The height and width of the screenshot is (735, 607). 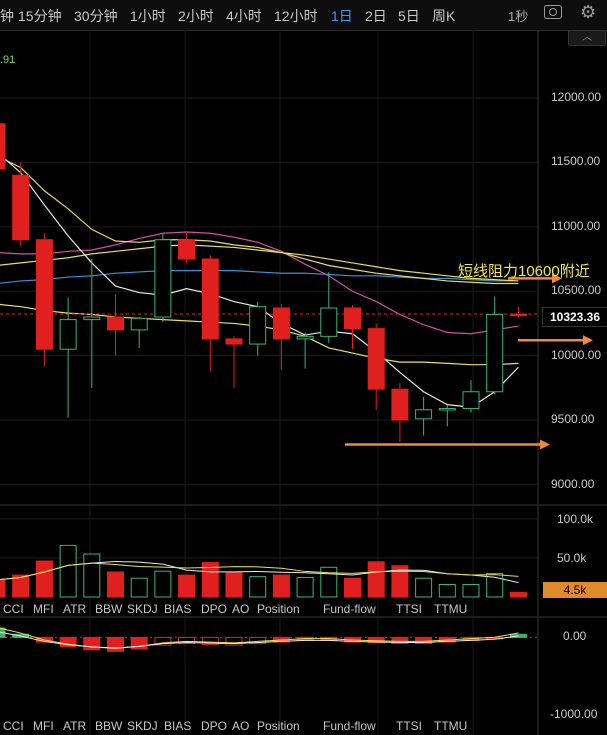 What do you see at coordinates (576, 290) in the screenshot?
I see `price-tick-label: 10500.00` at bounding box center [576, 290].